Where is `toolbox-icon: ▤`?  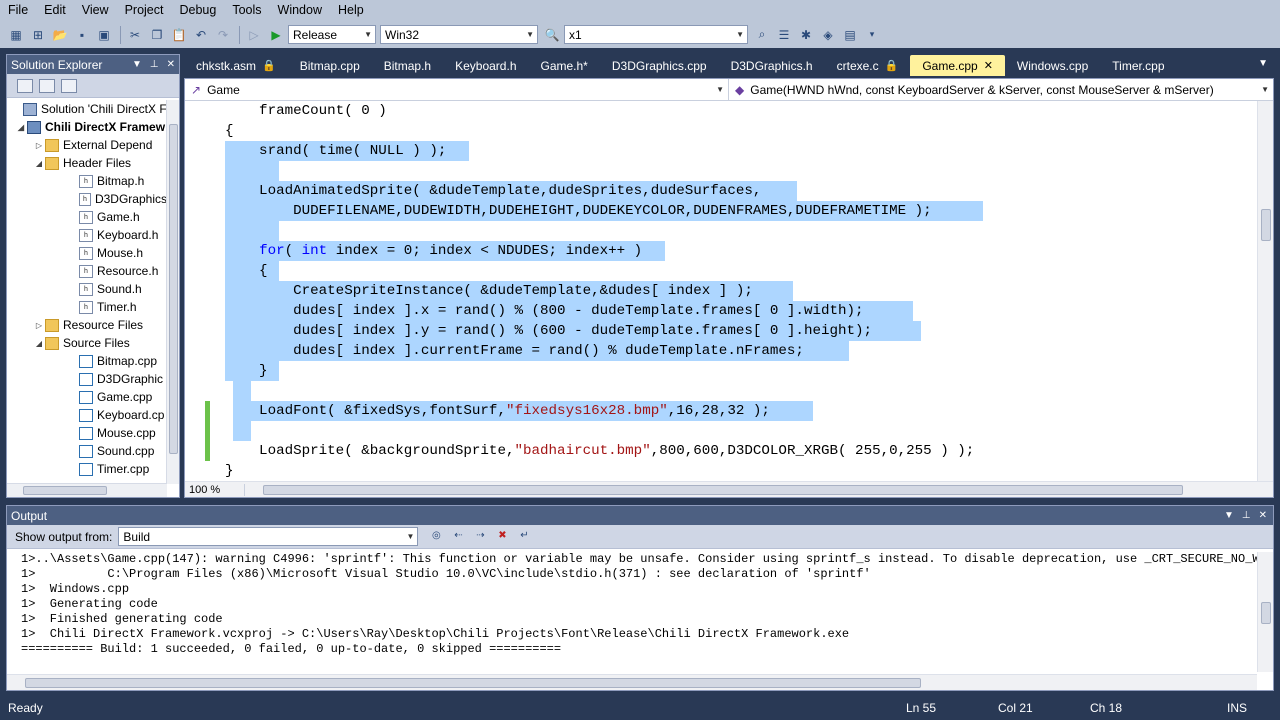
toolbox-icon: ▤ is located at coordinates (850, 35).